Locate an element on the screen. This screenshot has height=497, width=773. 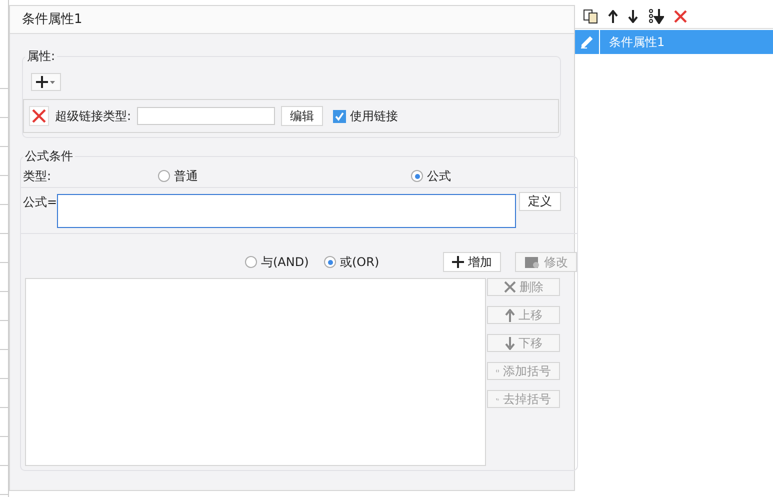
plus-icon is located at coordinates (458, 262).